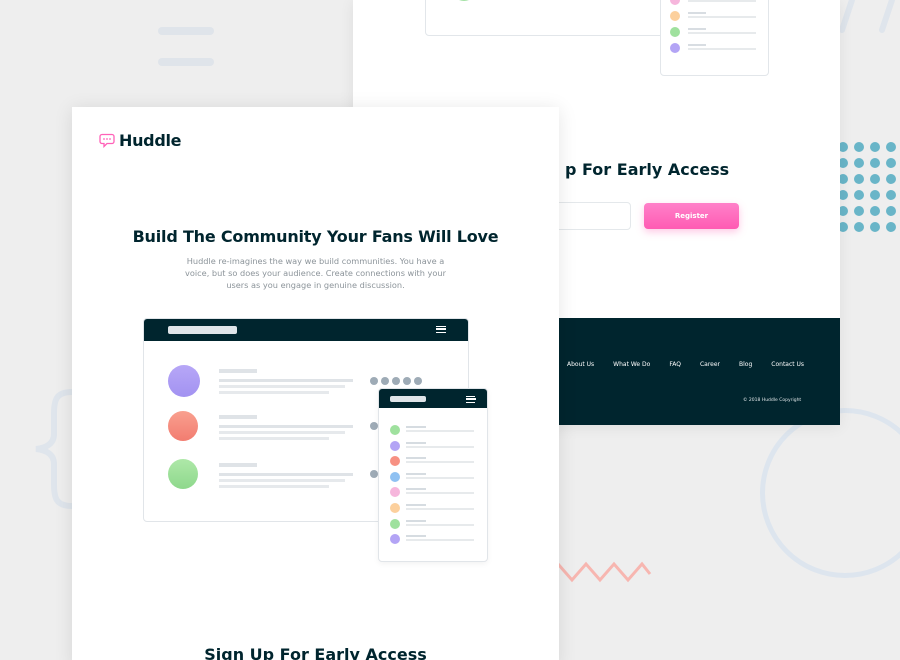 The image size is (900, 660). I want to click on mobile-mockup-url-bar, so click(408, 399).